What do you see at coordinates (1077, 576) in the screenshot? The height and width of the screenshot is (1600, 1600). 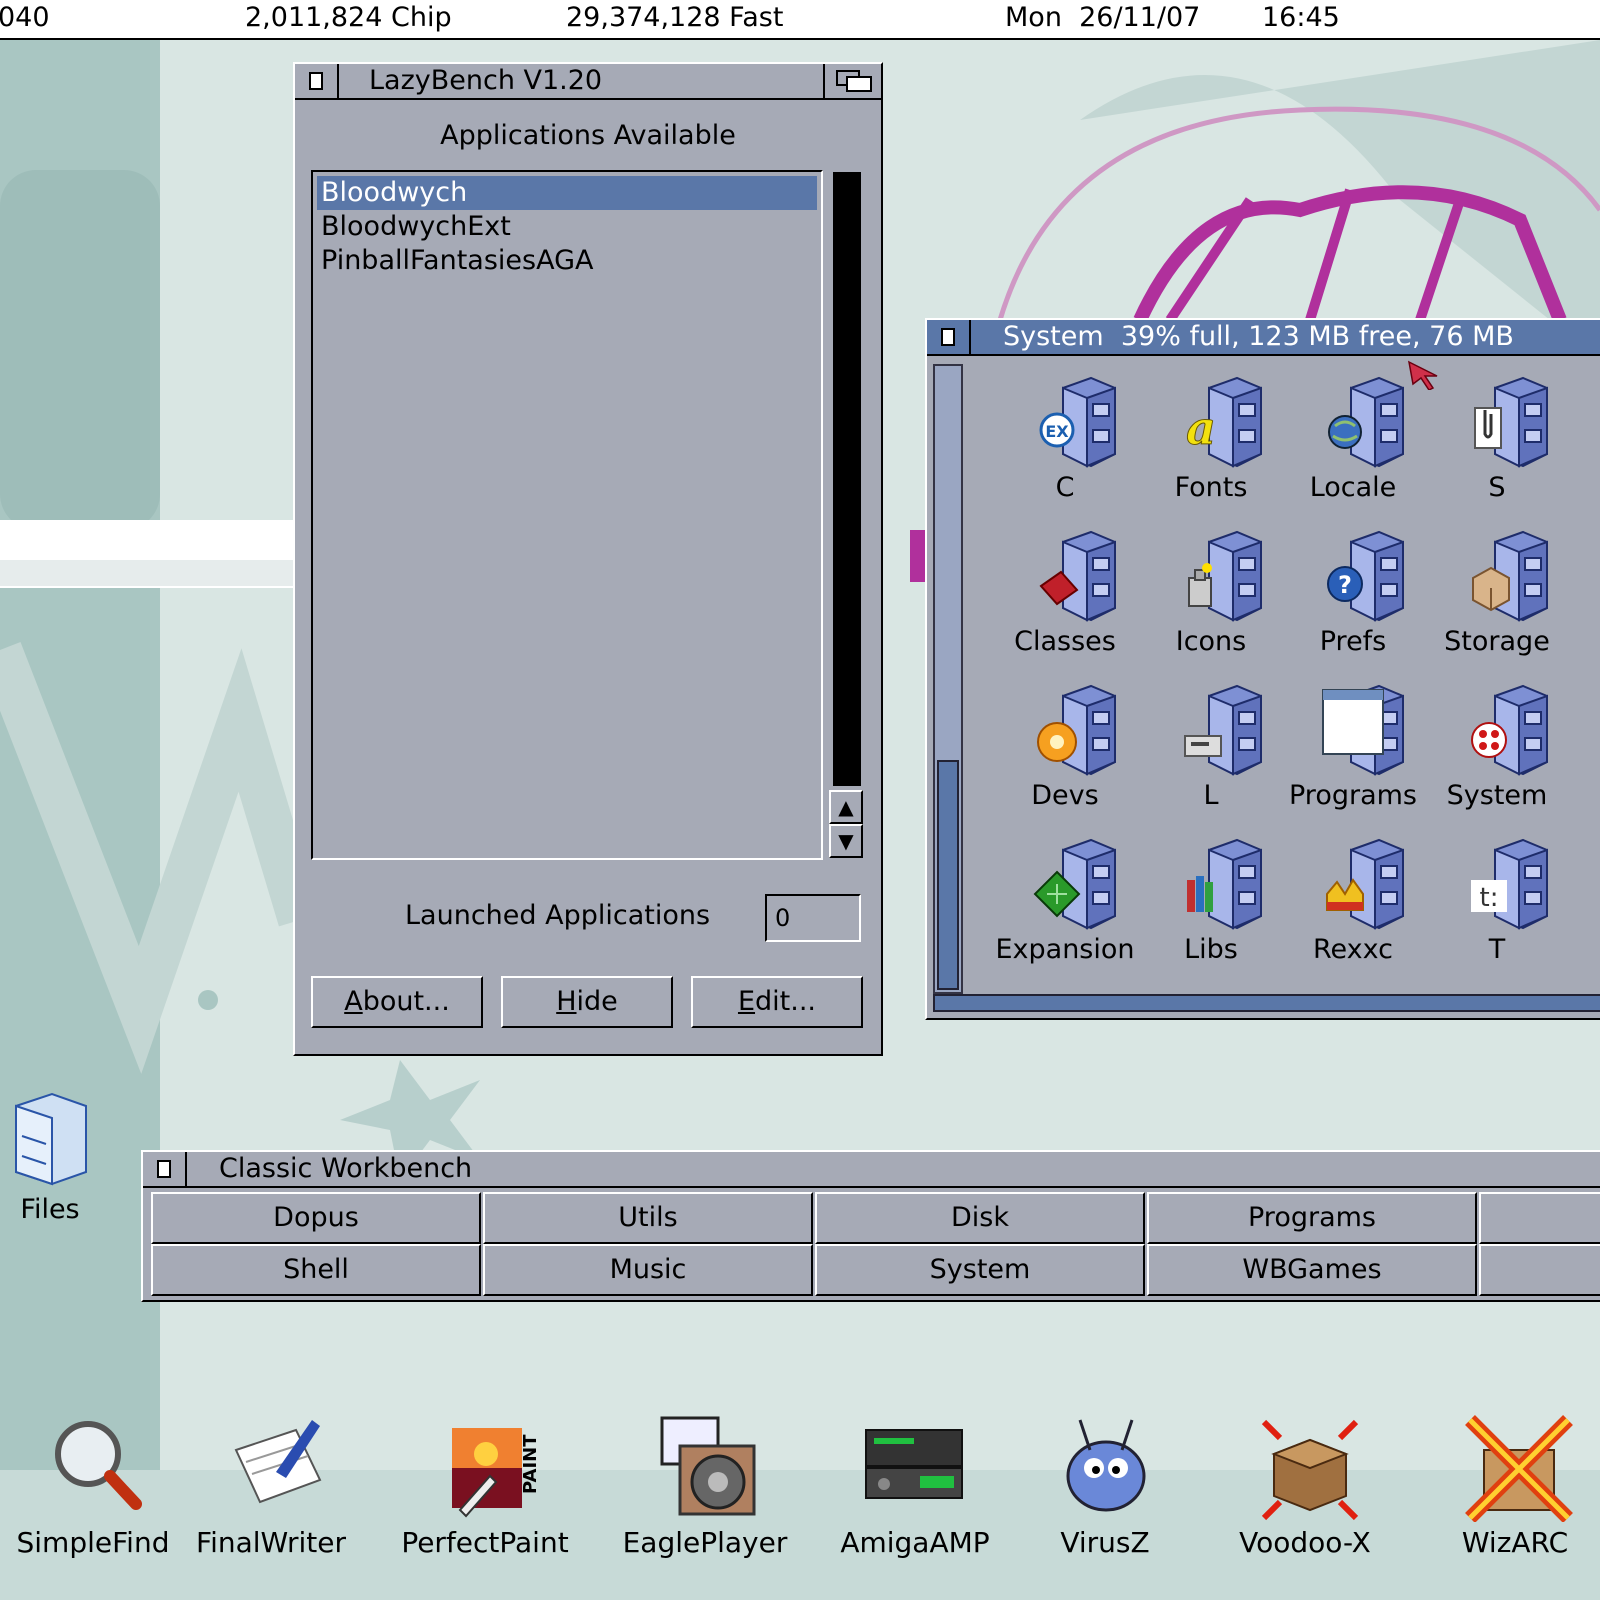 I see `classes-drawer-icon` at bounding box center [1077, 576].